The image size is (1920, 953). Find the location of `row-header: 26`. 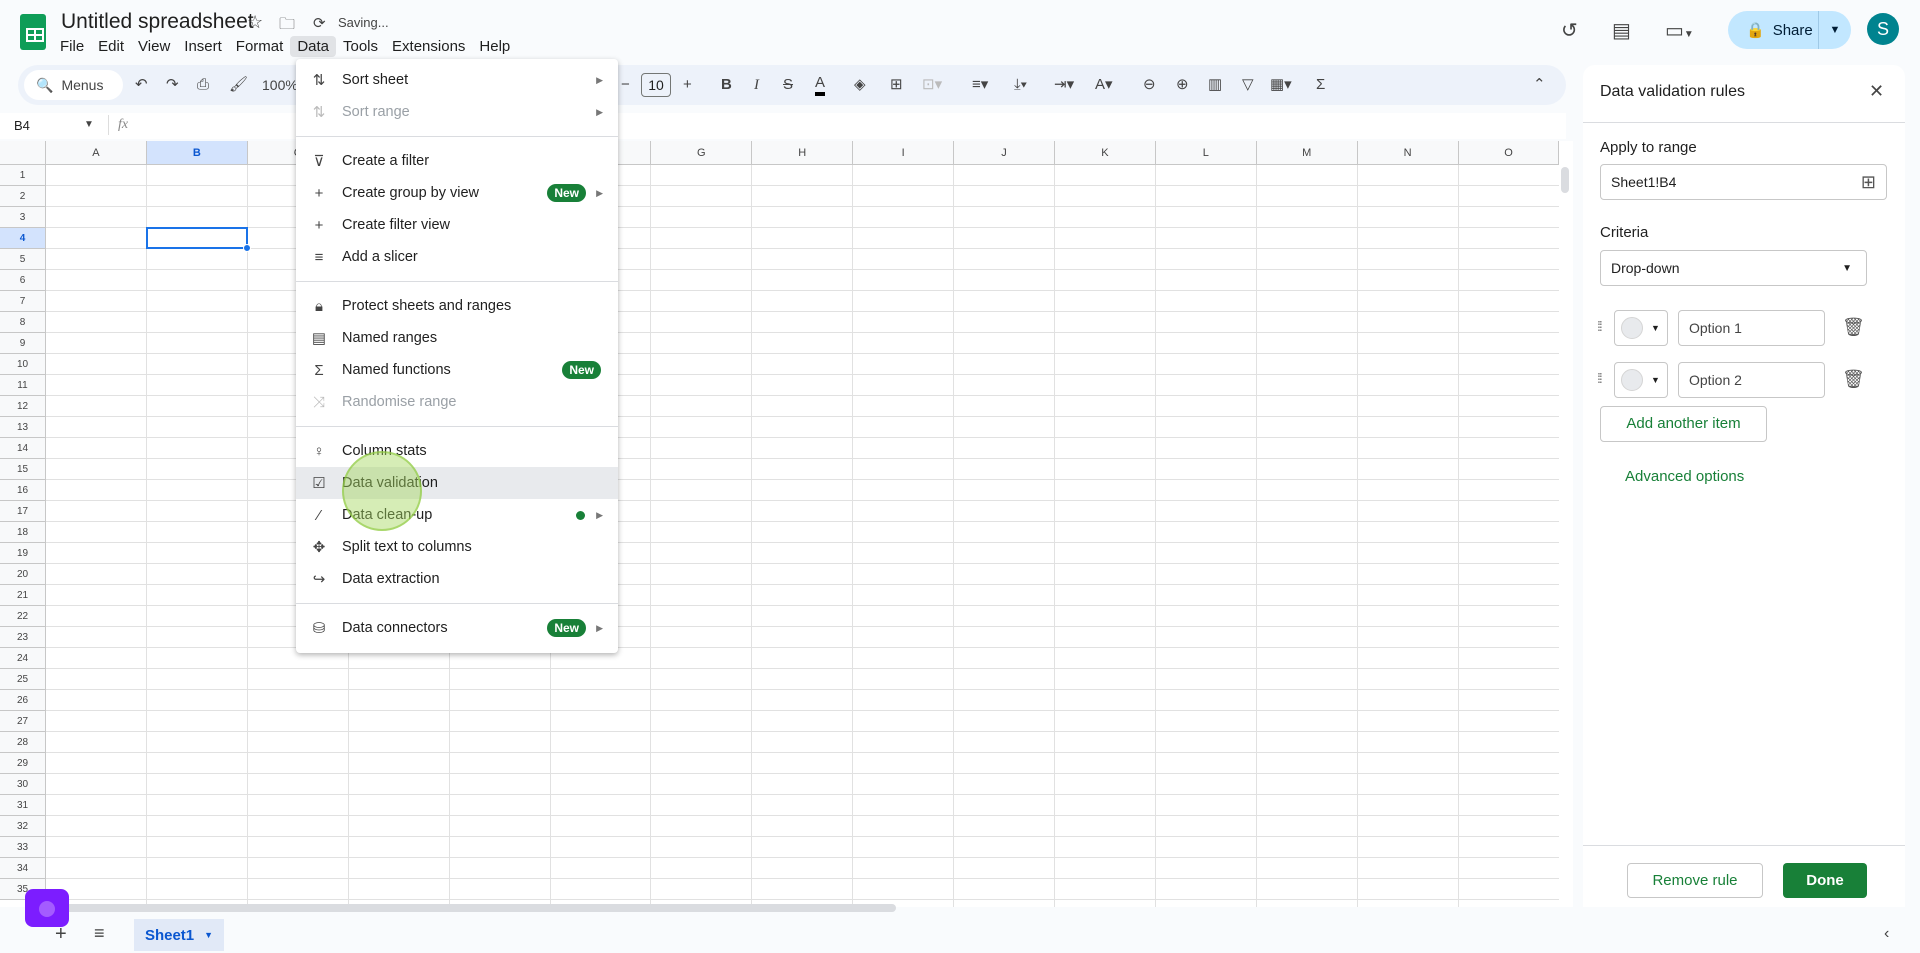

row-header: 26 is located at coordinates (23, 700).